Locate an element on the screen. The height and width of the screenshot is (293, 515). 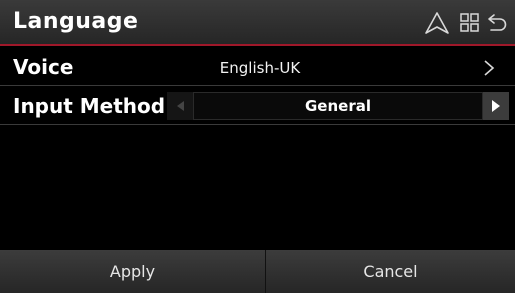
voice-value: English-UK is located at coordinates (260, 68).